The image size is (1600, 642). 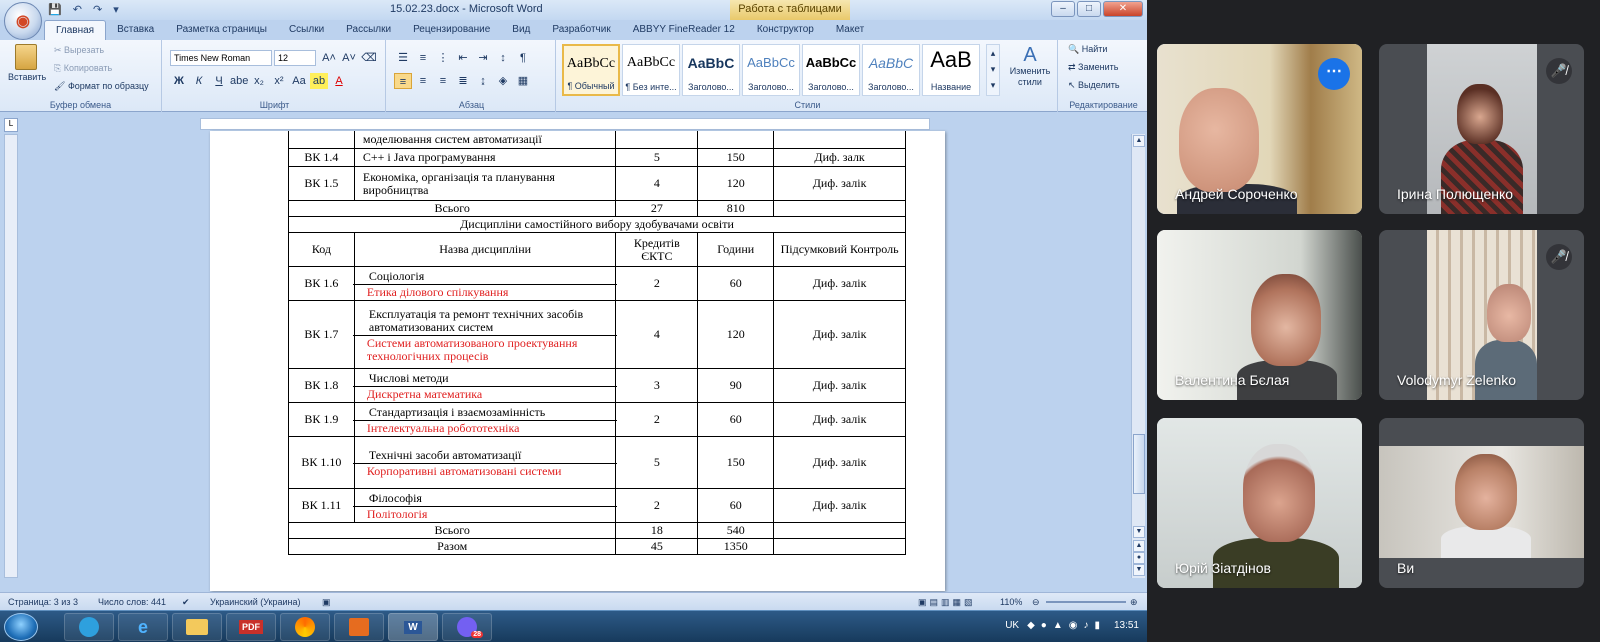 I want to click on align-right-icon: ≡, so click(x=443, y=81).